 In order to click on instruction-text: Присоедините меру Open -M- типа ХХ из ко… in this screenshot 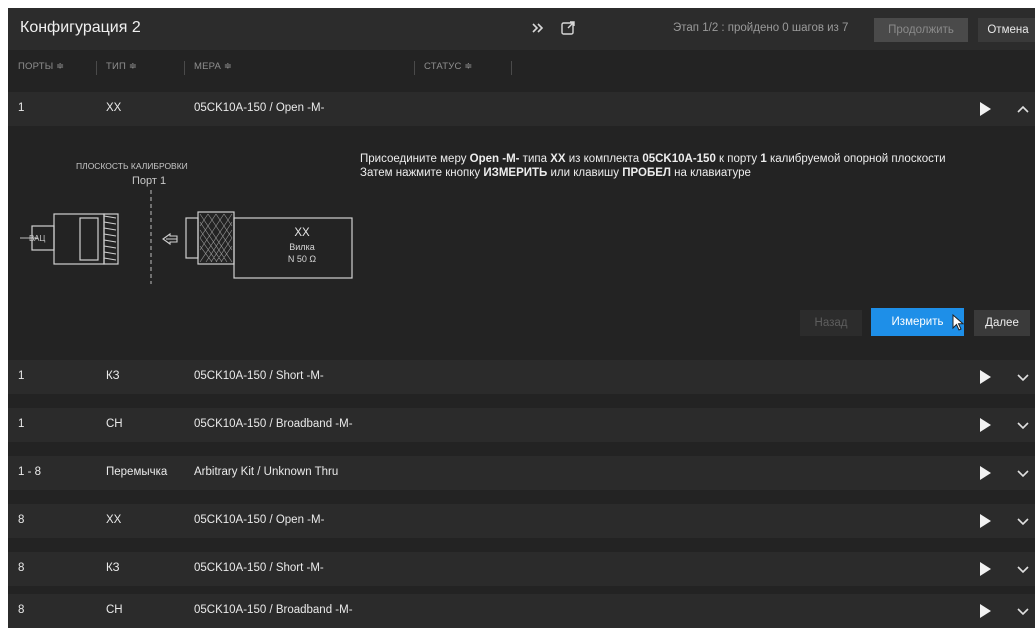, I will do `click(695, 166)`.